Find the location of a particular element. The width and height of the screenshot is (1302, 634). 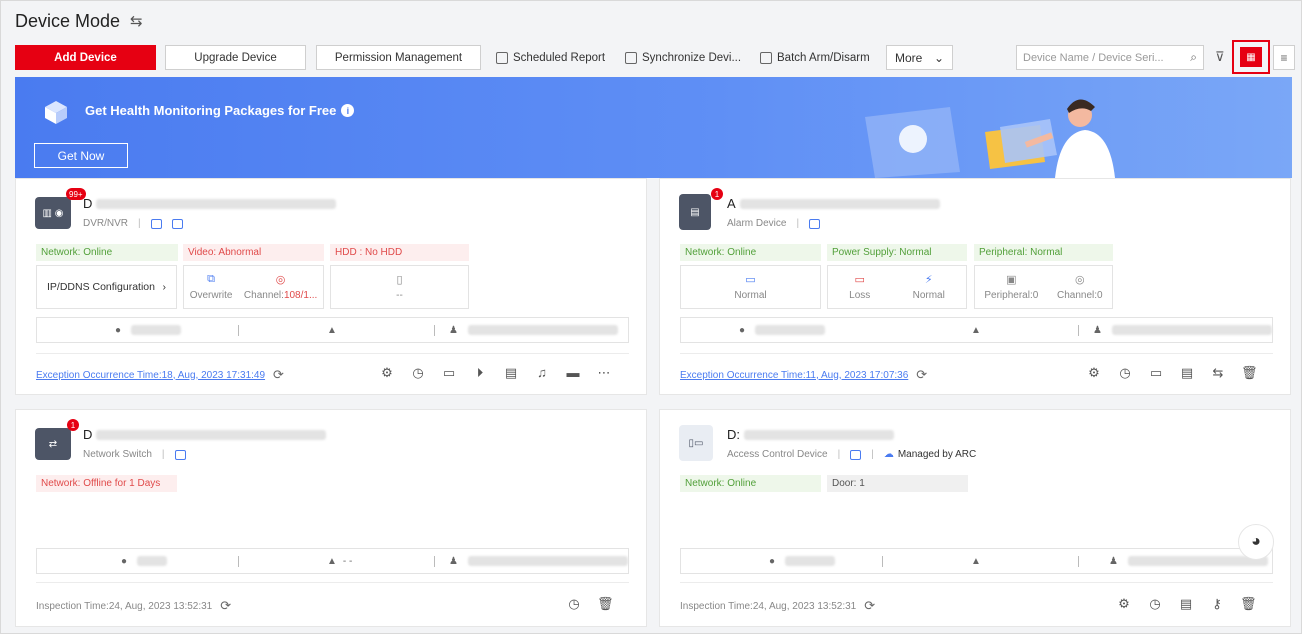

bell-icon: ♫ is located at coordinates (542, 373).